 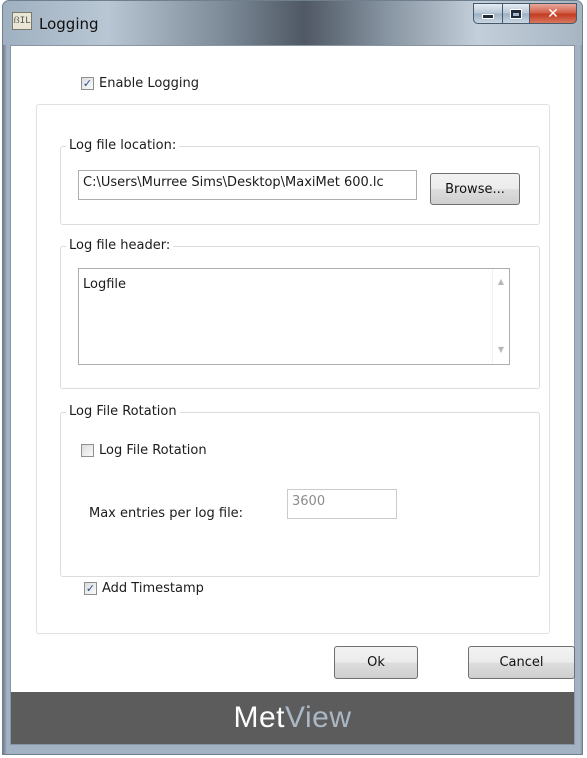 I want to click on enable-logging-label: Enable Logging, so click(x=149, y=83).